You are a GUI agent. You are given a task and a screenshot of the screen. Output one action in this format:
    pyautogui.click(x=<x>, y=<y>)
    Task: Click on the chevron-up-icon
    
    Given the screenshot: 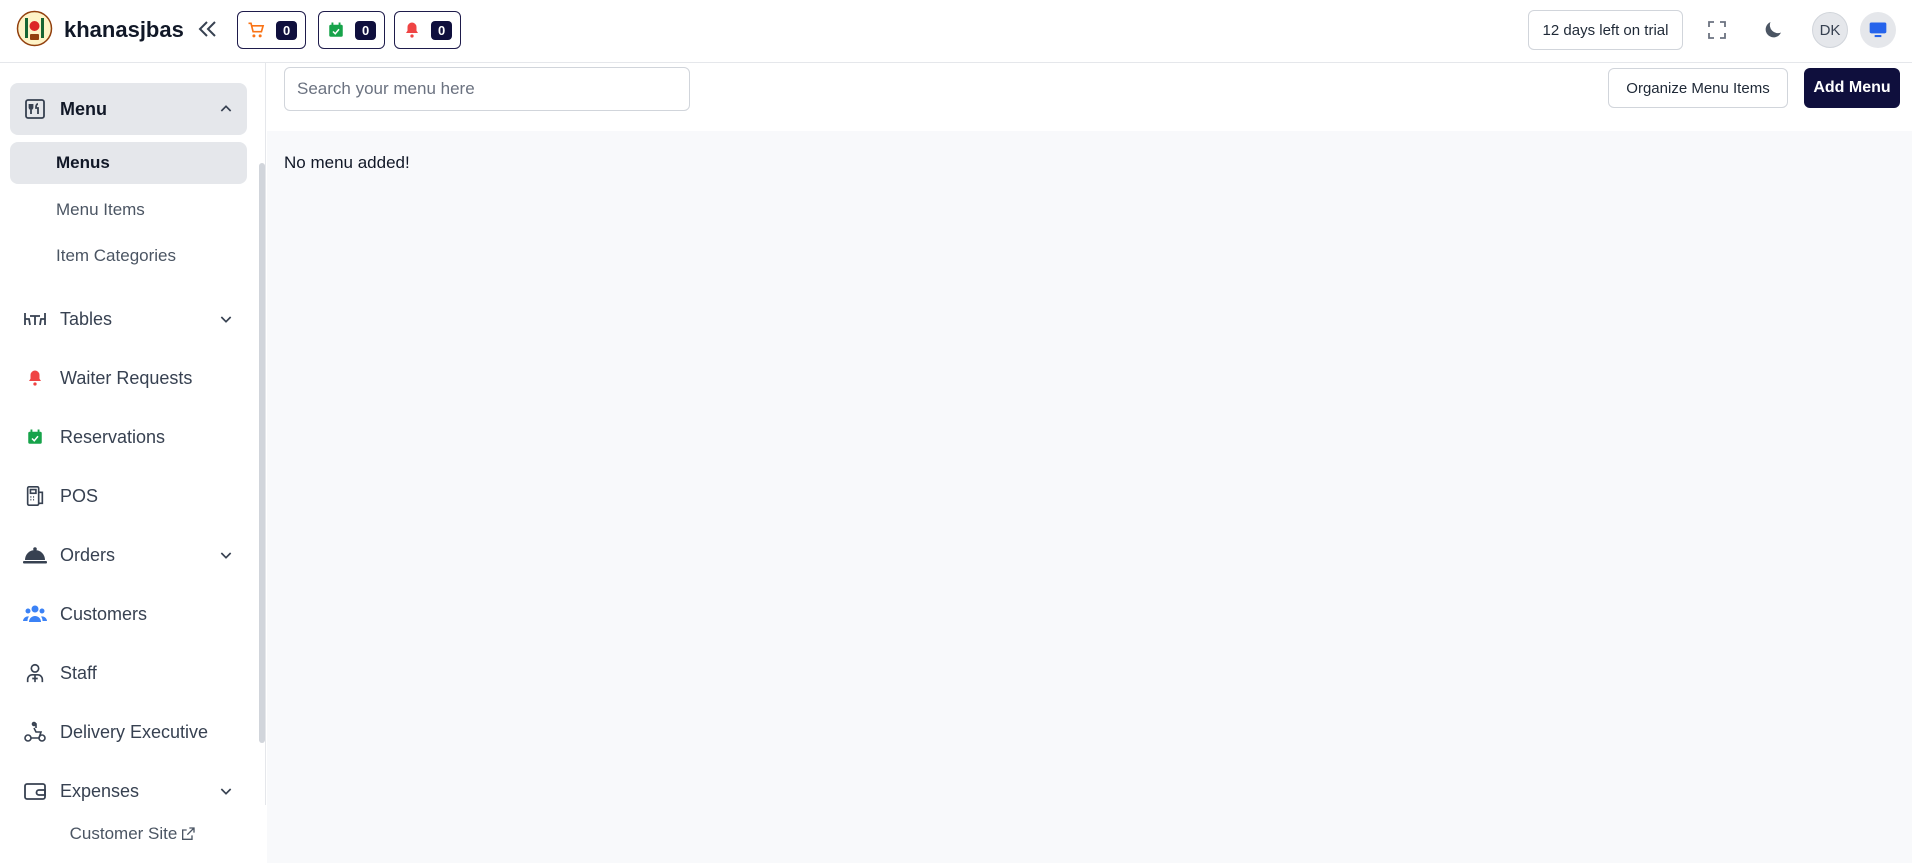 What is the action you would take?
    pyautogui.click(x=226, y=108)
    